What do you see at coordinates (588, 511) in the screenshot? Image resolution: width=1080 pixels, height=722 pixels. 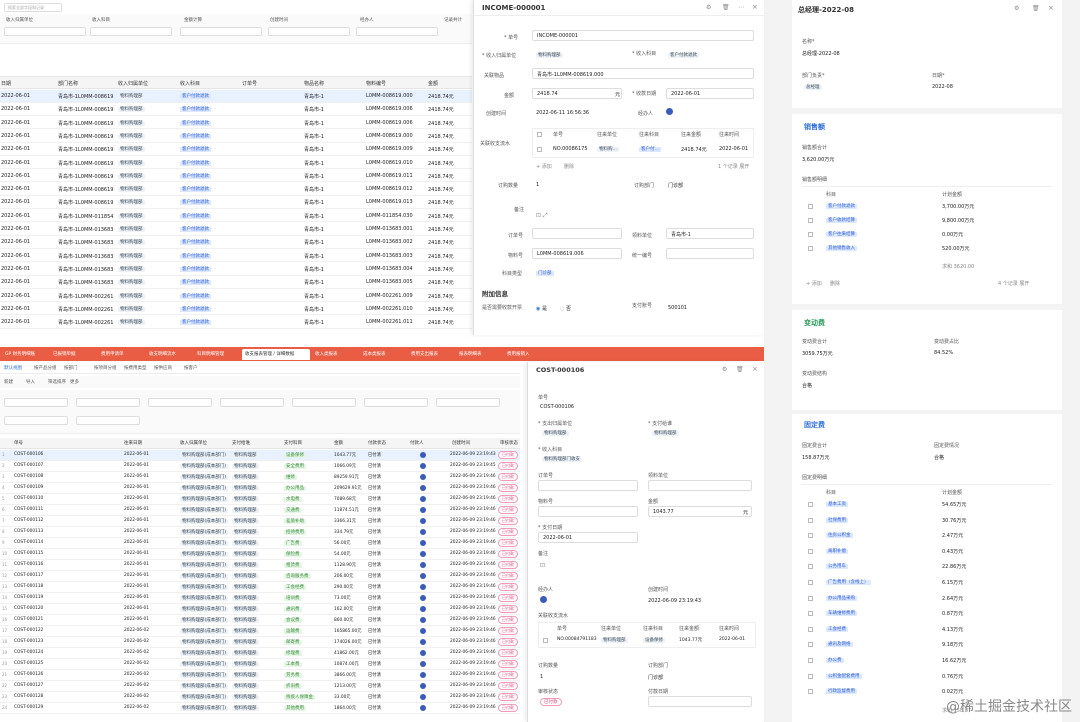 I see `mat-field` at bounding box center [588, 511].